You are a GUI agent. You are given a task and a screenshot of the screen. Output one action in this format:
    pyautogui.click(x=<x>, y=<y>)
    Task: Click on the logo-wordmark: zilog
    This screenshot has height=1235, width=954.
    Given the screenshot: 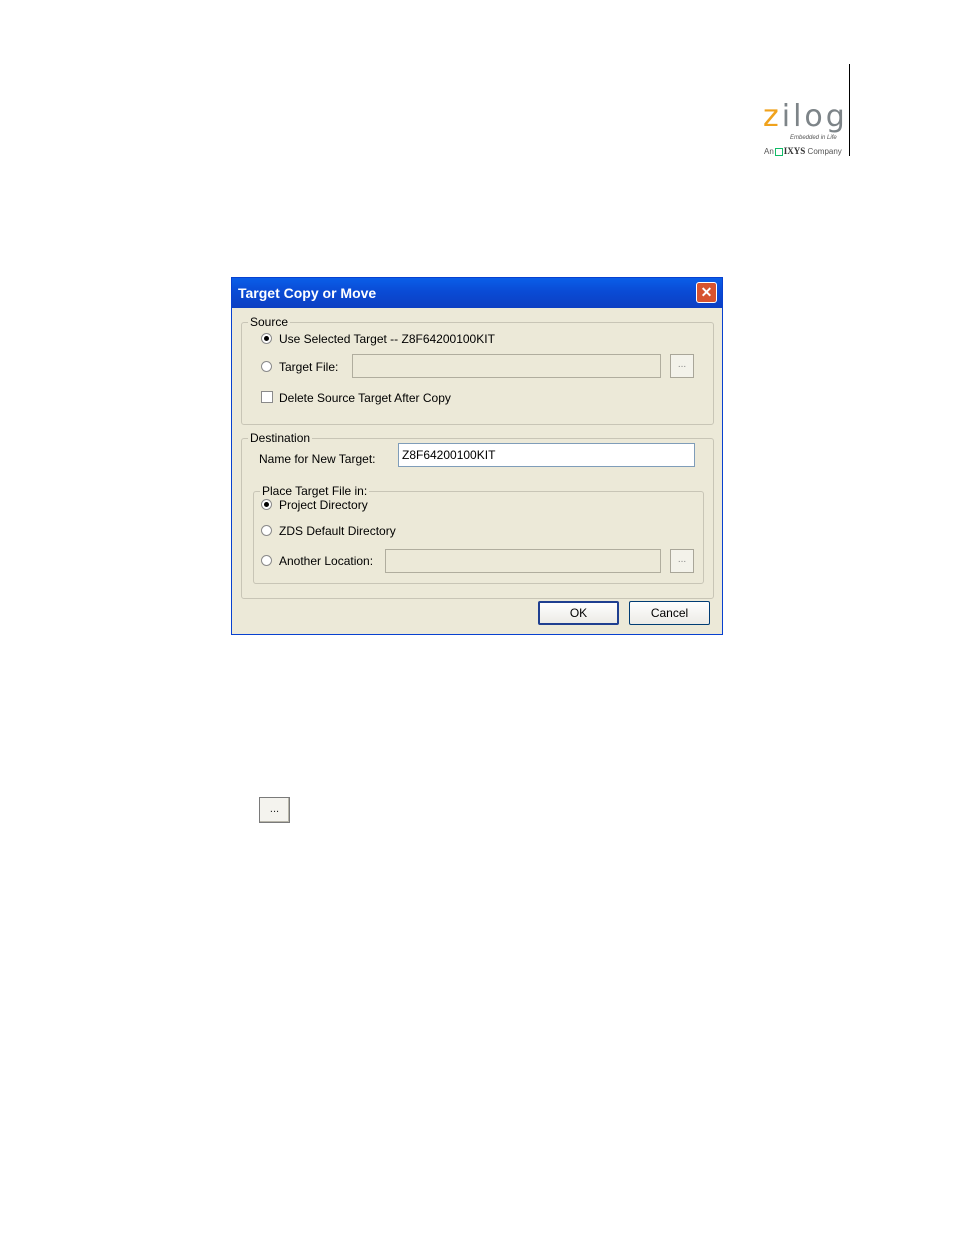 What is the action you would take?
    pyautogui.click(x=805, y=116)
    